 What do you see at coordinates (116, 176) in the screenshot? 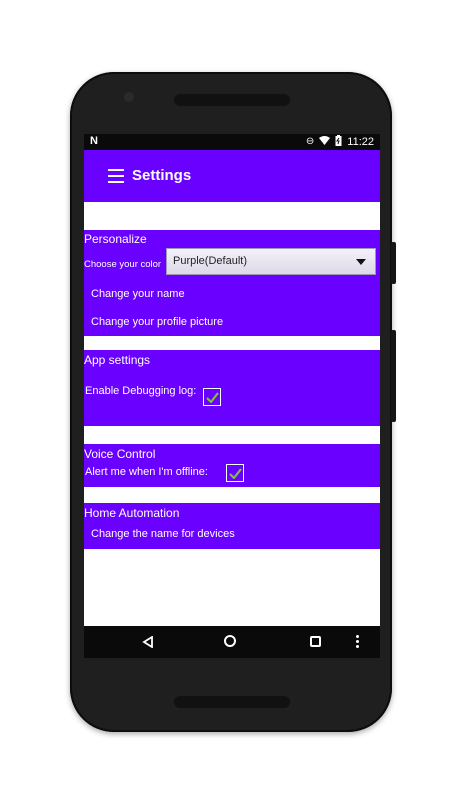
I see `hamburger-menu-icon` at bounding box center [116, 176].